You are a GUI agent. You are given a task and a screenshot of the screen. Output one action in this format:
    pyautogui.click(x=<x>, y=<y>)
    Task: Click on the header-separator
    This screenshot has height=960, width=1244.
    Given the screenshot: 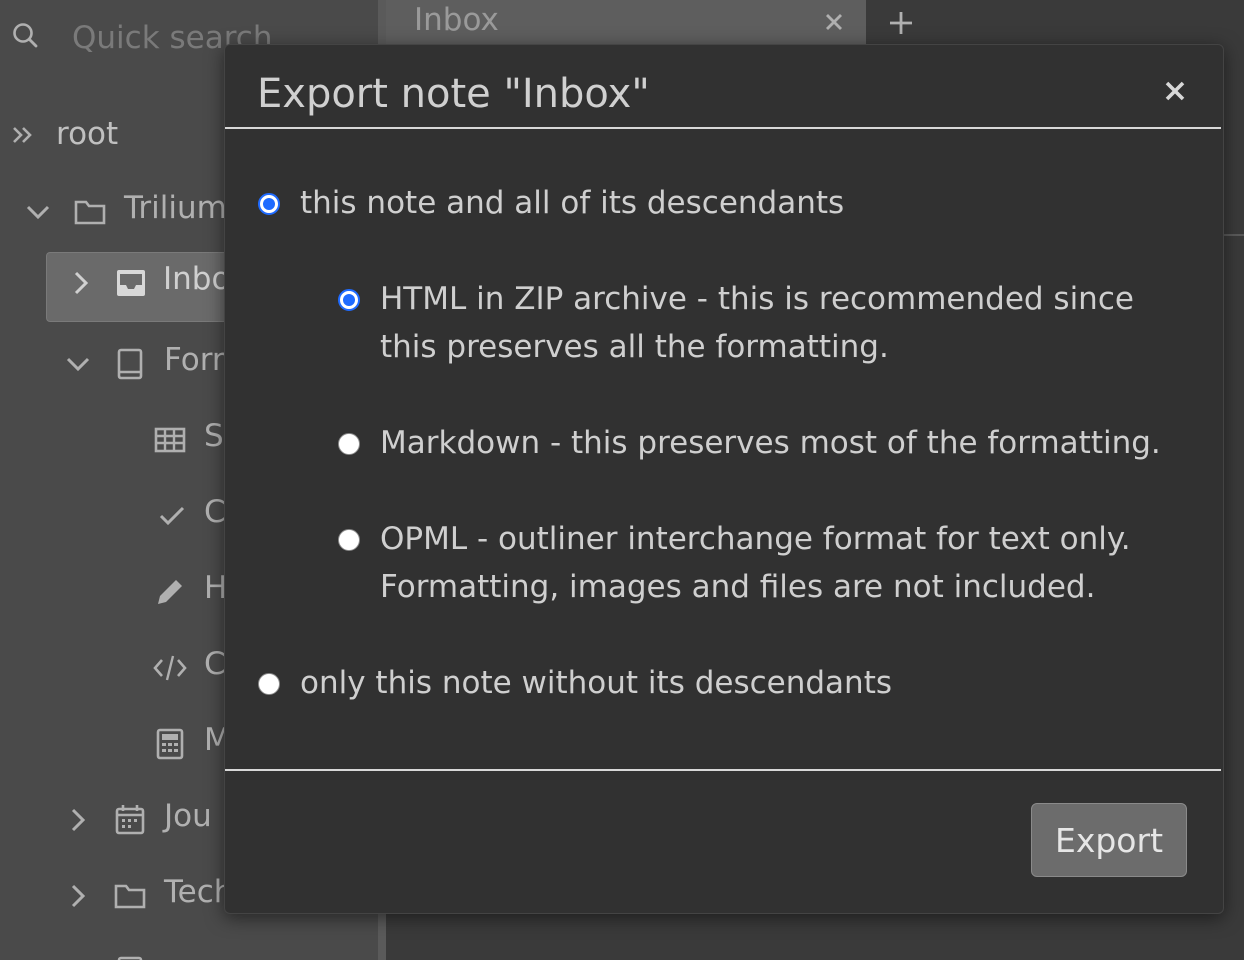 What is the action you would take?
    pyautogui.click(x=723, y=128)
    